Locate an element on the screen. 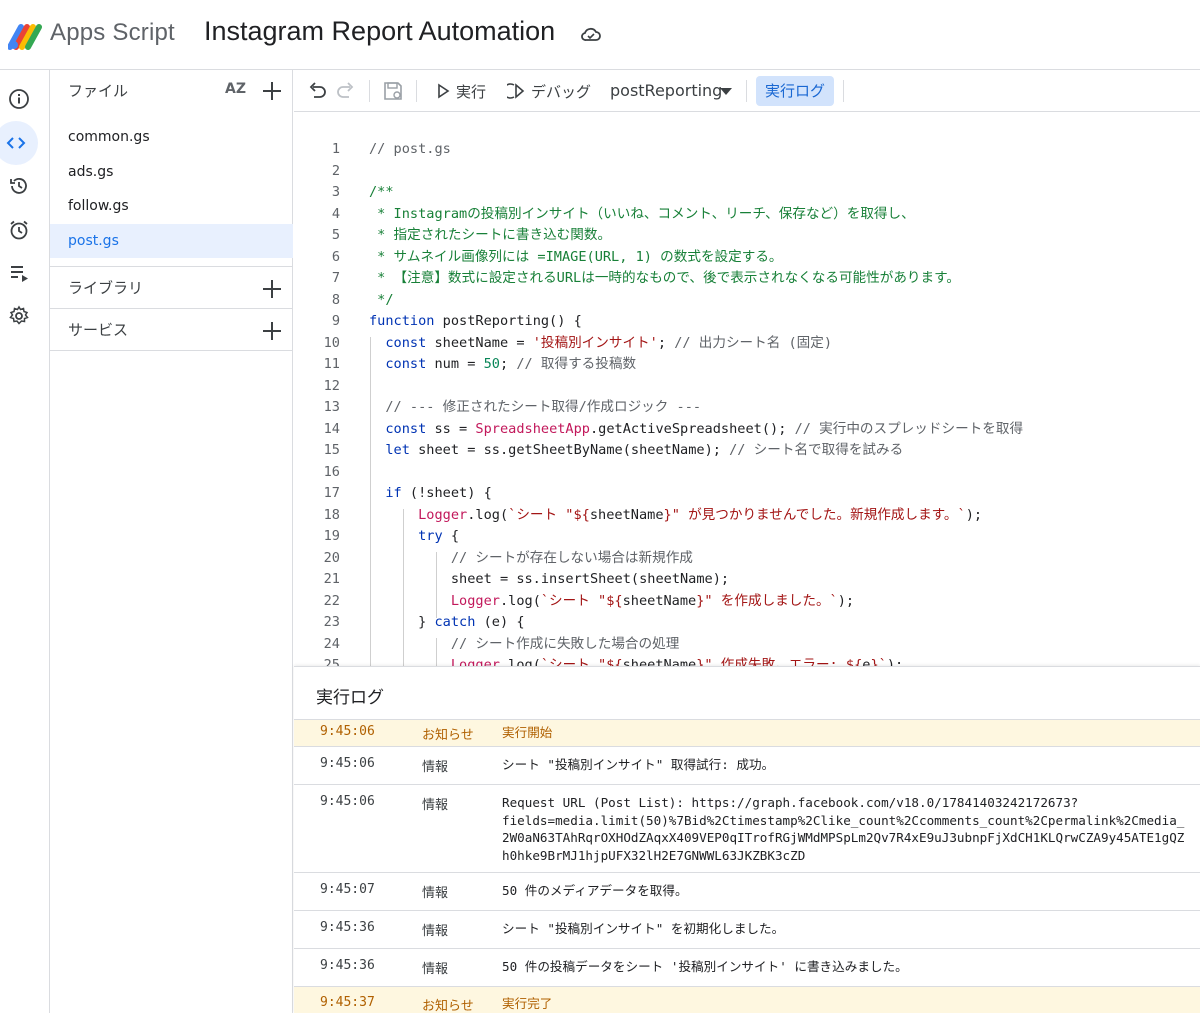 This screenshot has width=1200, height=1013. line-number: 11 is located at coordinates (331, 364).